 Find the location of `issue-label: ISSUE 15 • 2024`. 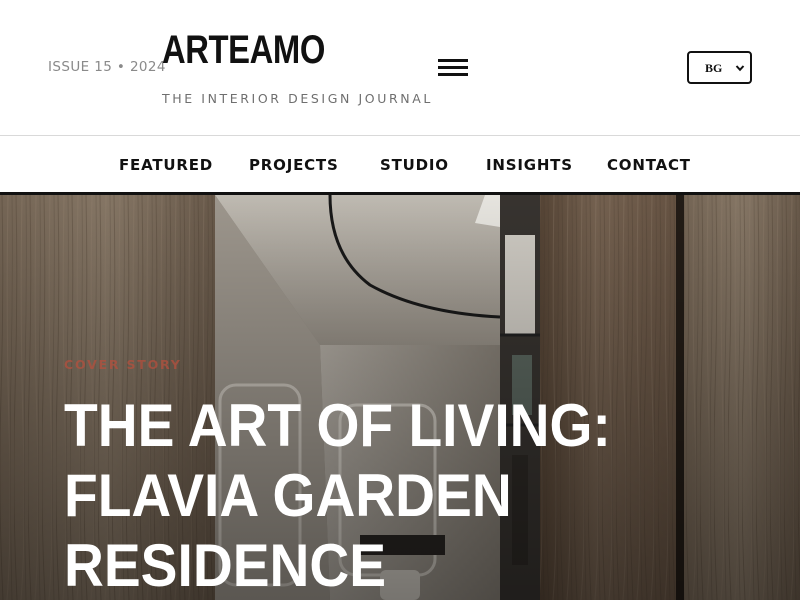

issue-label: ISSUE 15 • 2024 is located at coordinates (107, 67).